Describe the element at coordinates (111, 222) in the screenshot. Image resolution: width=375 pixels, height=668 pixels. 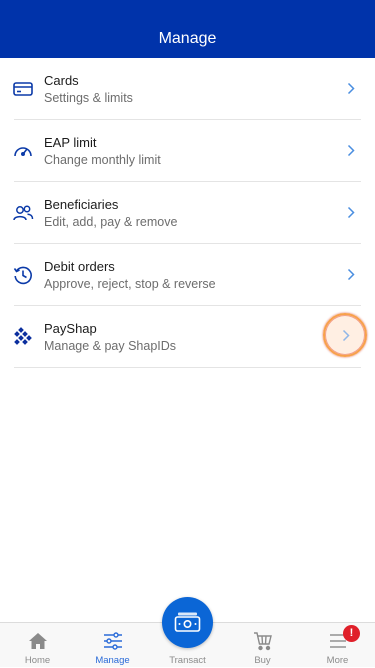
I see `menu-item-subtitle: Edit, add, pay & remove` at that location.